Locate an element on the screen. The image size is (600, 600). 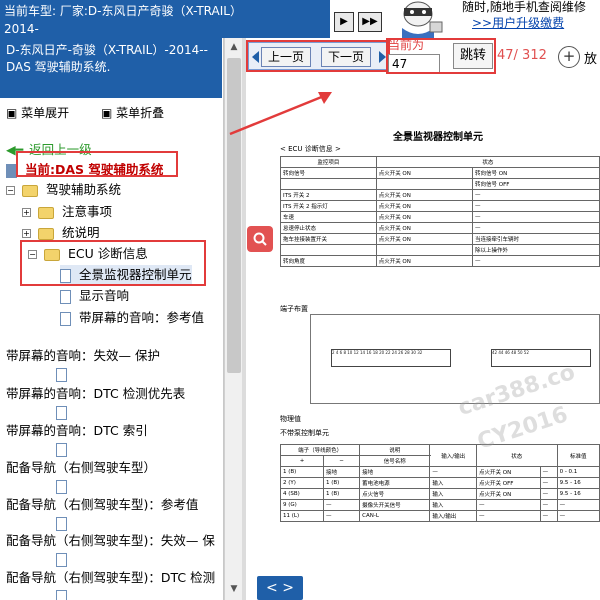
mascot-icon is located at coordinates (422, 19).